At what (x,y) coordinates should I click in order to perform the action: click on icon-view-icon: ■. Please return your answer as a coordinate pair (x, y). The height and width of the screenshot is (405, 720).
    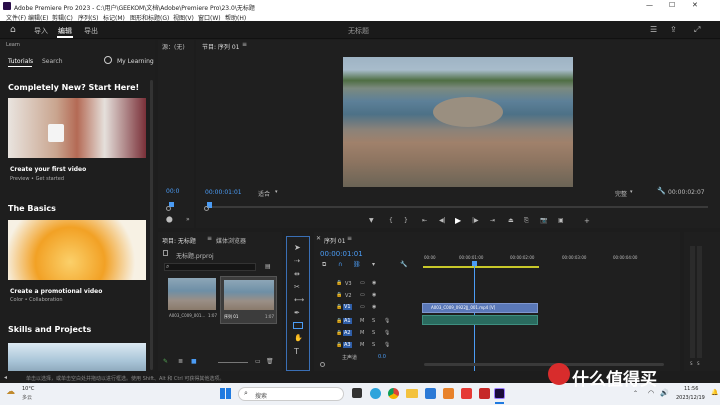
    Looking at the image, I should click on (194, 361).